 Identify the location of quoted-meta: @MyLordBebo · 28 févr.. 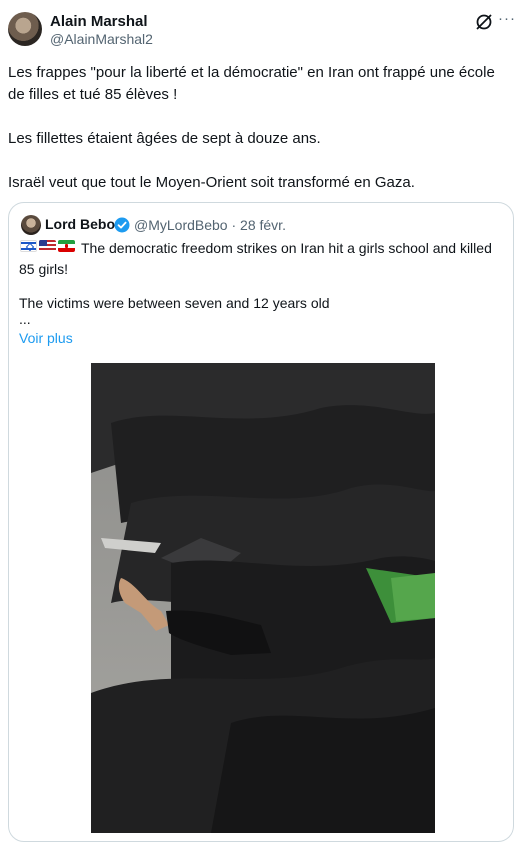
(210, 225).